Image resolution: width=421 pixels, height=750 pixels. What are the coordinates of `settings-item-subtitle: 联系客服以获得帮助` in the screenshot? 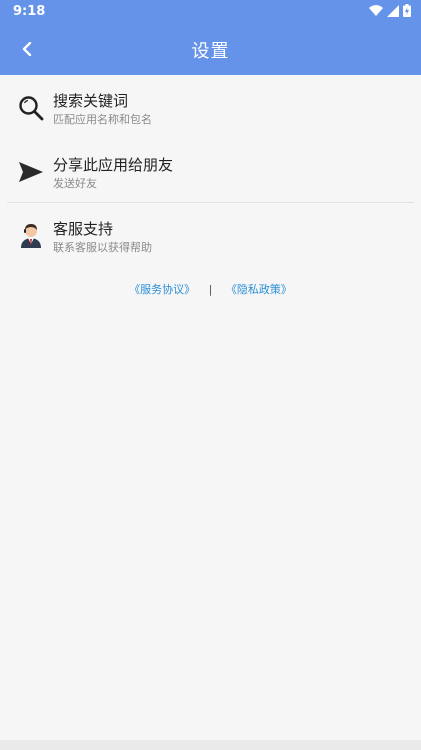 It's located at (102, 247).